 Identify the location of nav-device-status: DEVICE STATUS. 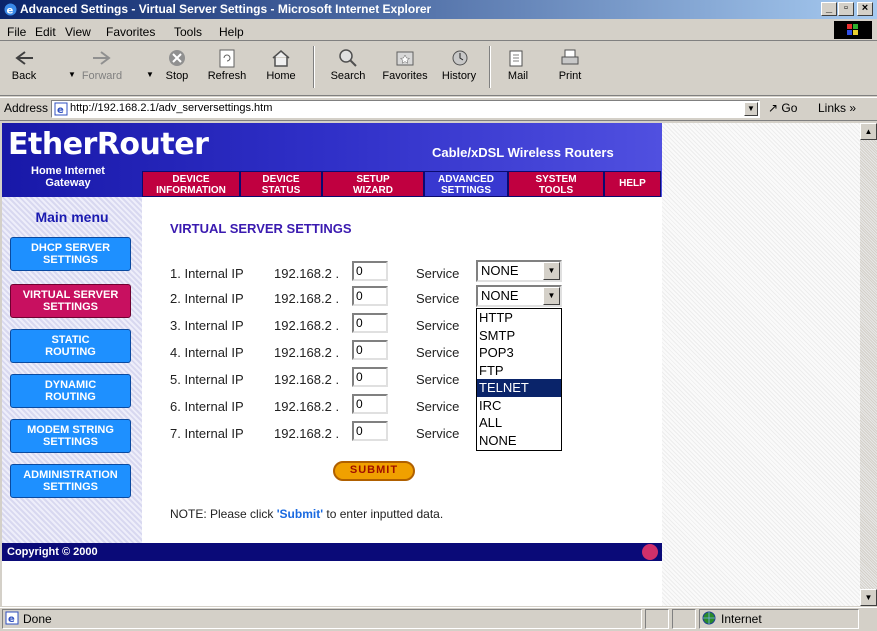
(281, 184).